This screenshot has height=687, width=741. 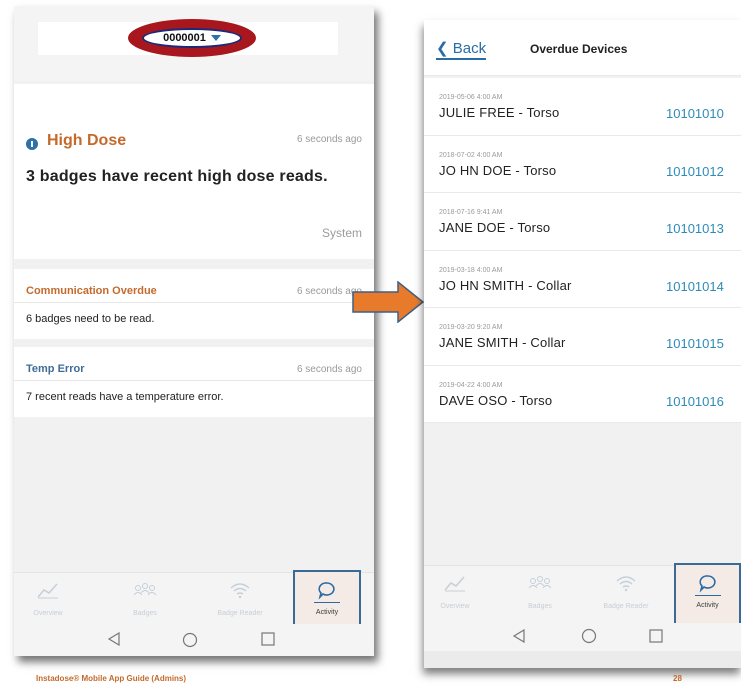 I want to click on device-serial: 10101016, so click(x=695, y=401).